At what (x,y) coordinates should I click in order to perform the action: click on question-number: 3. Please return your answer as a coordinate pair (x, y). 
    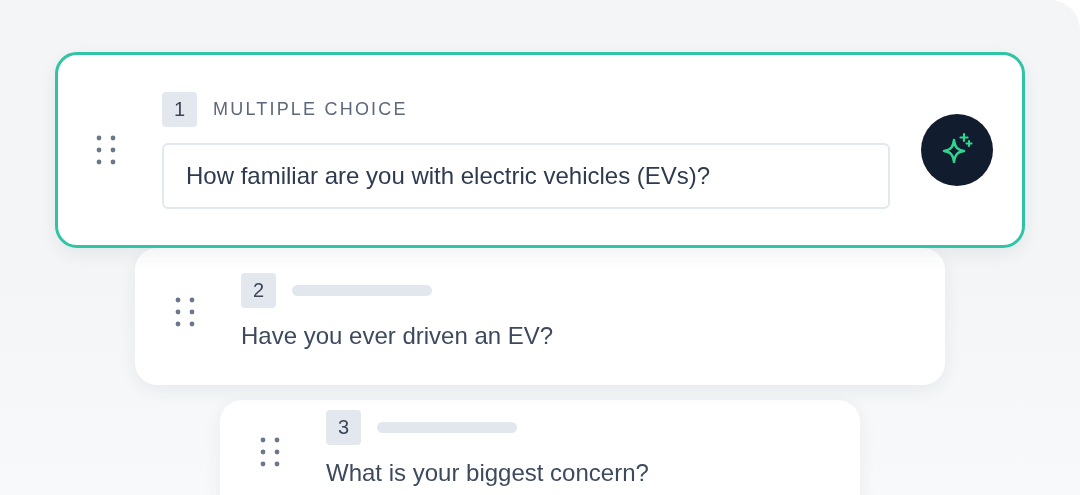
    Looking at the image, I should click on (343, 427).